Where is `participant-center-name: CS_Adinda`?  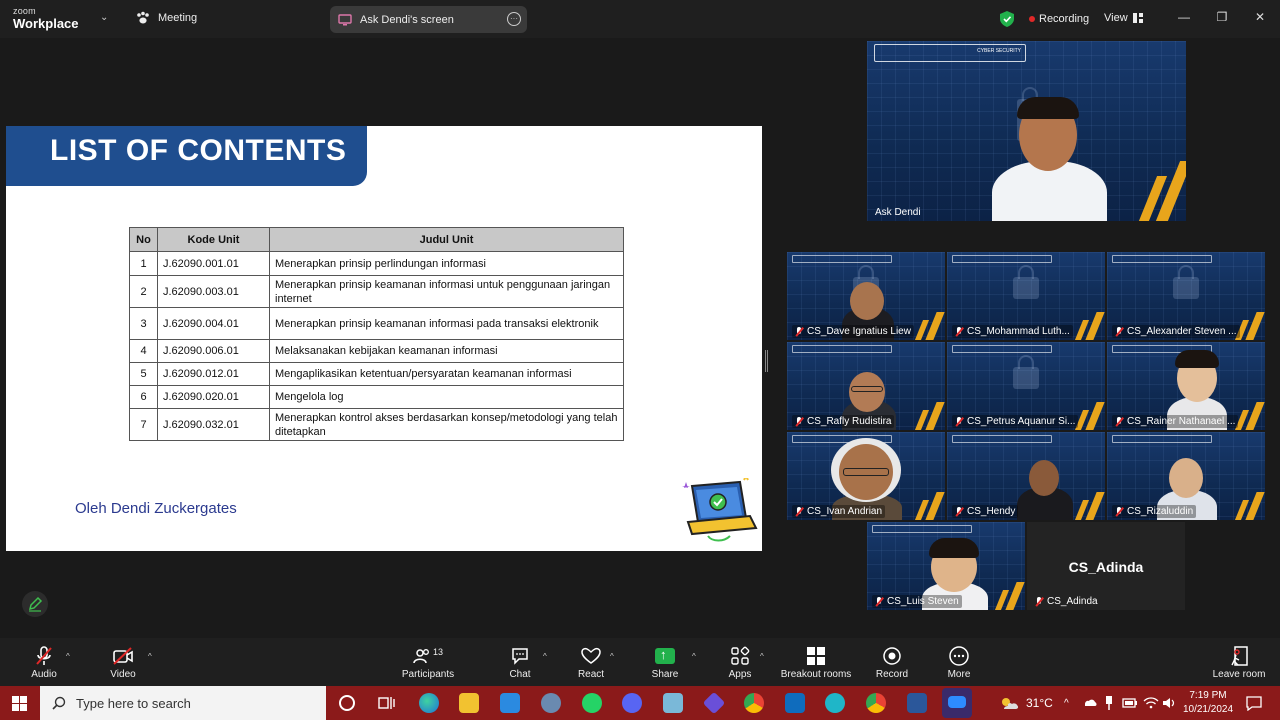 participant-center-name: CS_Adinda is located at coordinates (1106, 567).